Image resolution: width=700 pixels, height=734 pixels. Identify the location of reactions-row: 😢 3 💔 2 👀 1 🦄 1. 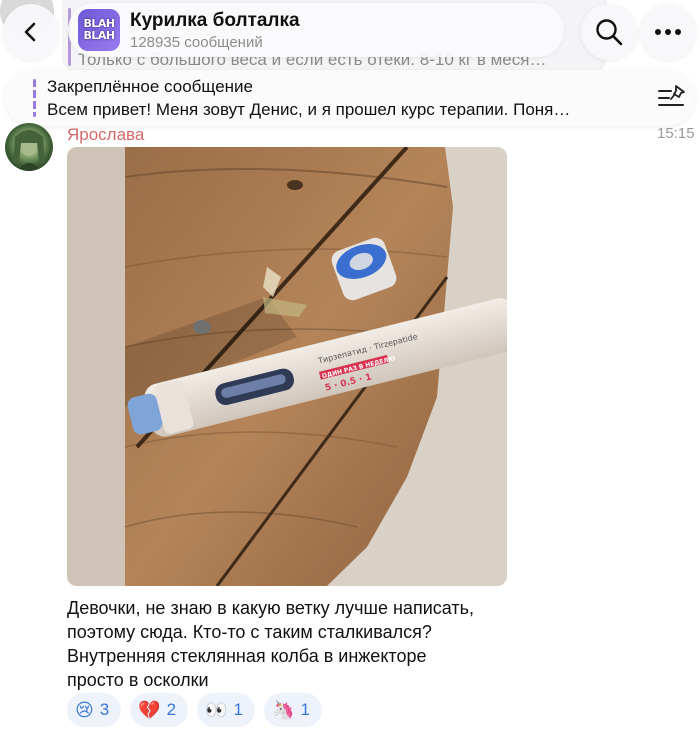
(194, 710).